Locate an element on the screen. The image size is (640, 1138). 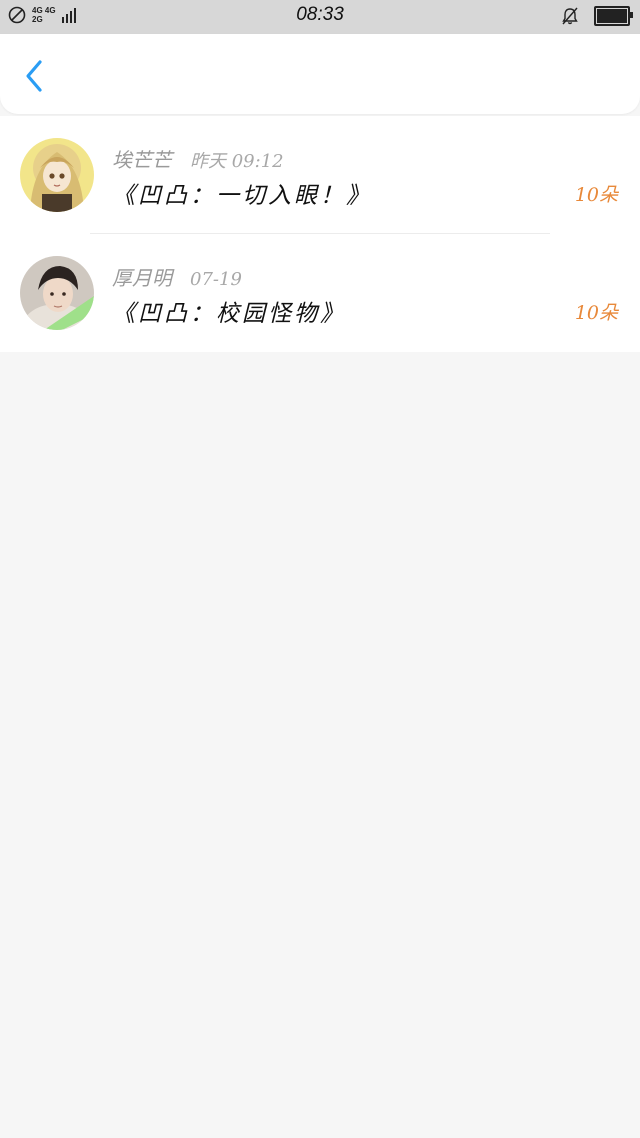
sender-line: 埃芒芒 昨天 09:12 is located at coordinates (198, 158).